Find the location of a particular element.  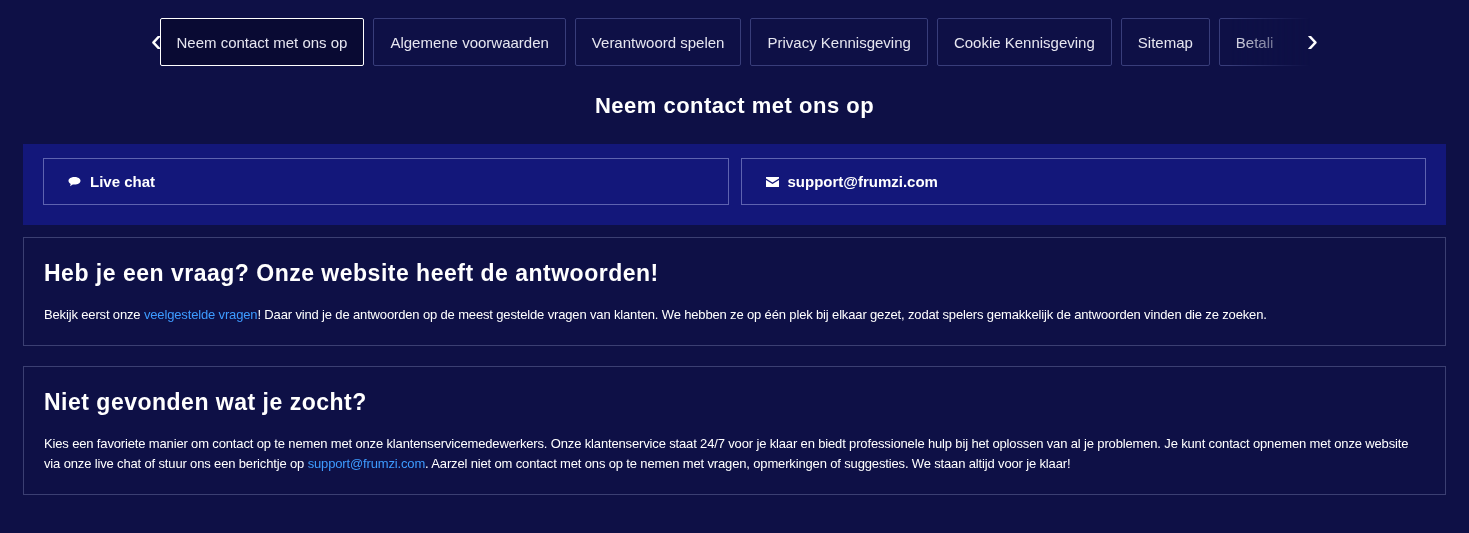

tab: Neem contact met ons op is located at coordinates (262, 42).